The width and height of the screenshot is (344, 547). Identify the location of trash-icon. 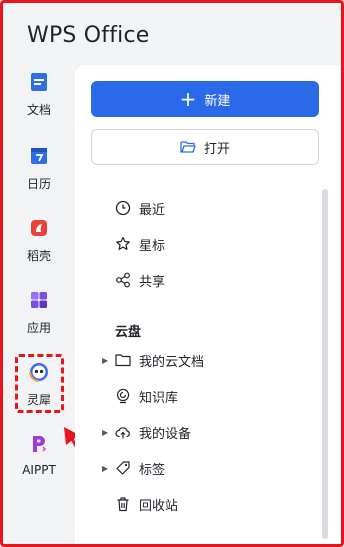
(123, 504).